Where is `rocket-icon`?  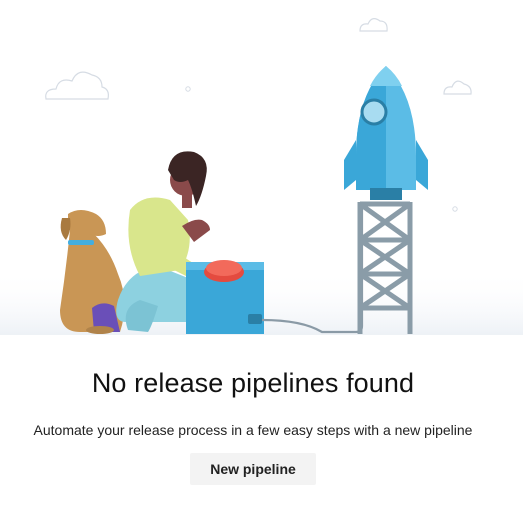
rocket-icon is located at coordinates (386, 133).